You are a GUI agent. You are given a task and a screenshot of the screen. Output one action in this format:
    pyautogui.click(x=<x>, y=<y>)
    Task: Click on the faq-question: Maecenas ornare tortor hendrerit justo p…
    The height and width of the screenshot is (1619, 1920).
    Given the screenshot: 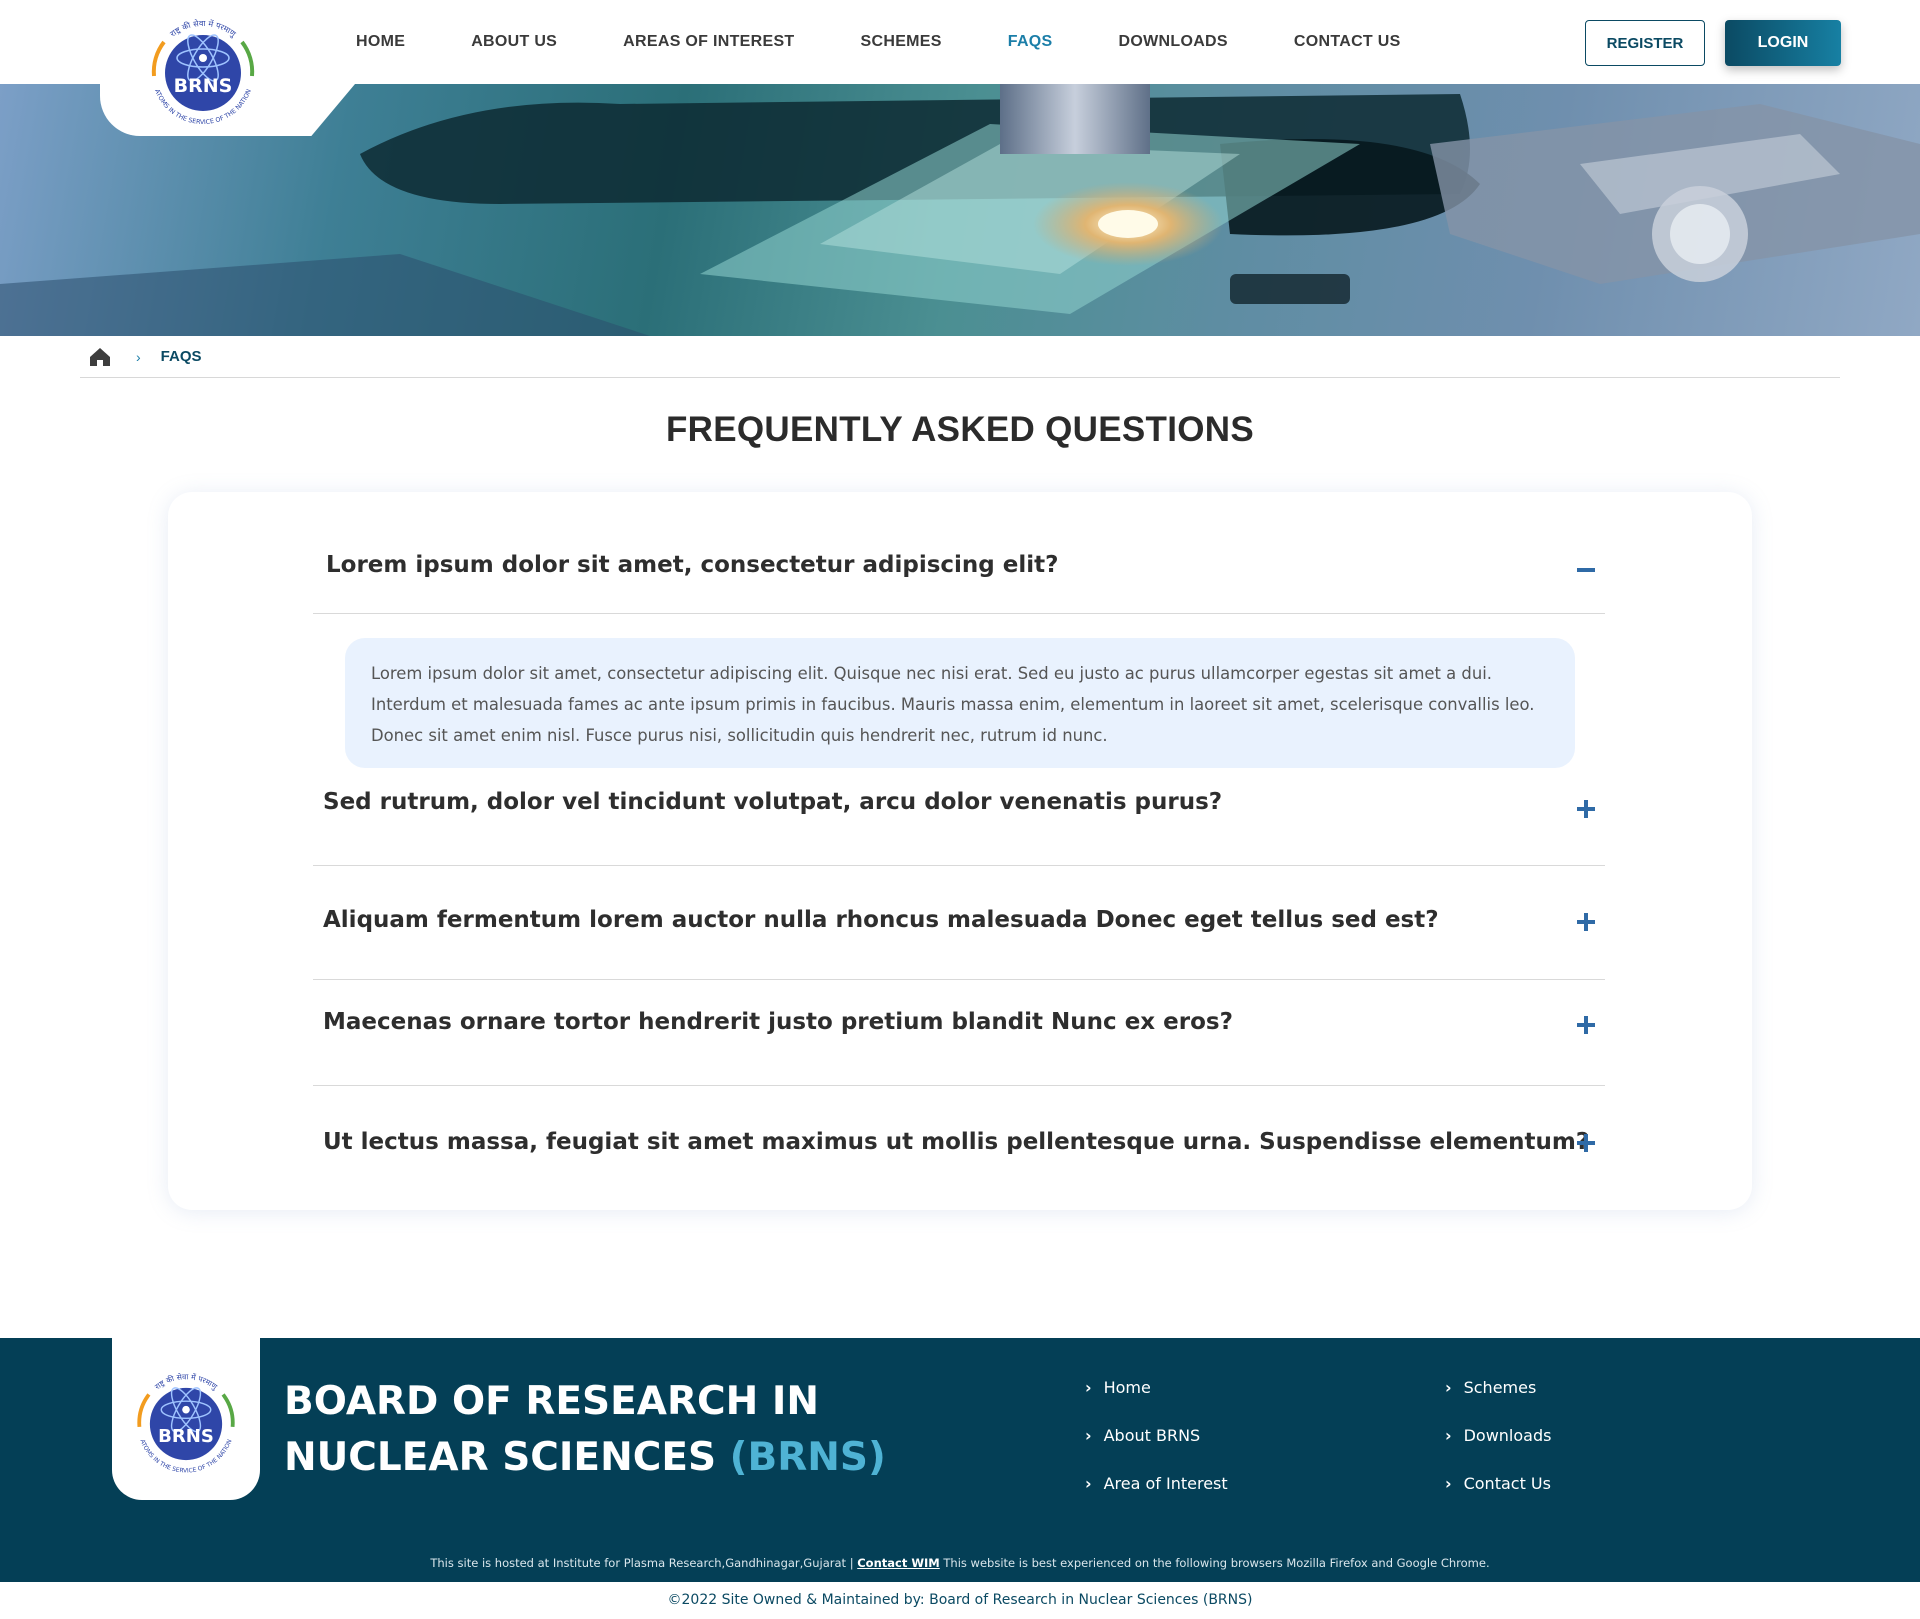 What is the action you would take?
    pyautogui.click(x=778, y=1022)
    